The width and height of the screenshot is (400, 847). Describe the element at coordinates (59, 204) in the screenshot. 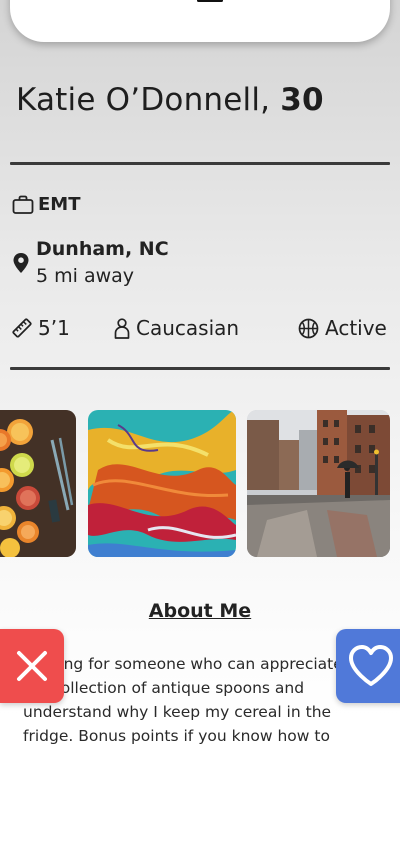

I see `occupation-label: EMT` at that location.